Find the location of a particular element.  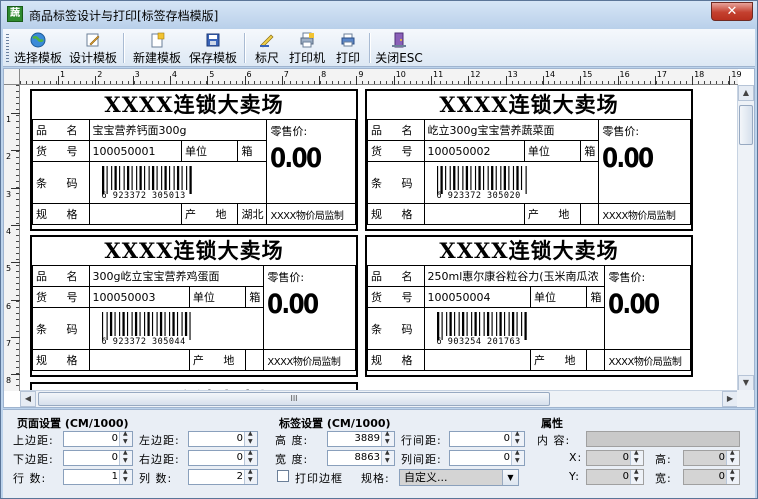

print-button: 打印 is located at coordinates (348, 48).